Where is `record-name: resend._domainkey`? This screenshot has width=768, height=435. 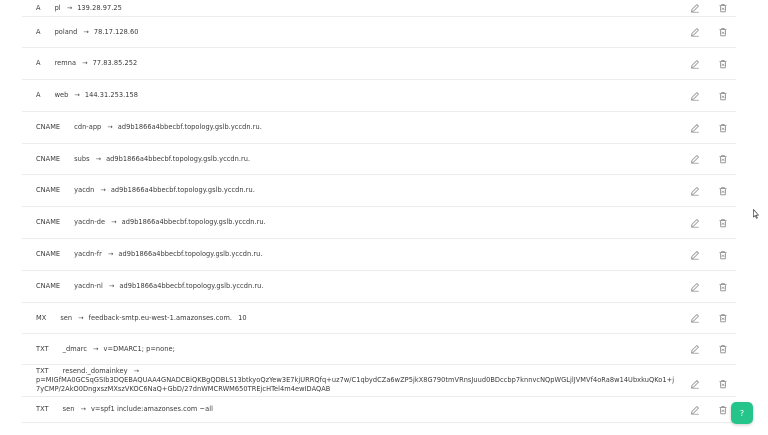
record-name: resend._domainkey is located at coordinates (95, 371).